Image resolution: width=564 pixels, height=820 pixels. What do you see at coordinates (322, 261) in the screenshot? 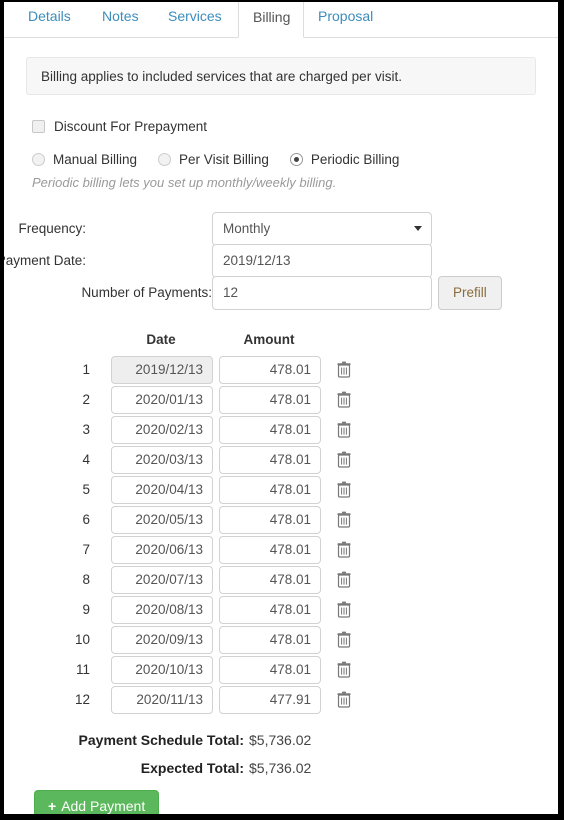
I see `first-payment-date-input: 2019/12/13` at bounding box center [322, 261].